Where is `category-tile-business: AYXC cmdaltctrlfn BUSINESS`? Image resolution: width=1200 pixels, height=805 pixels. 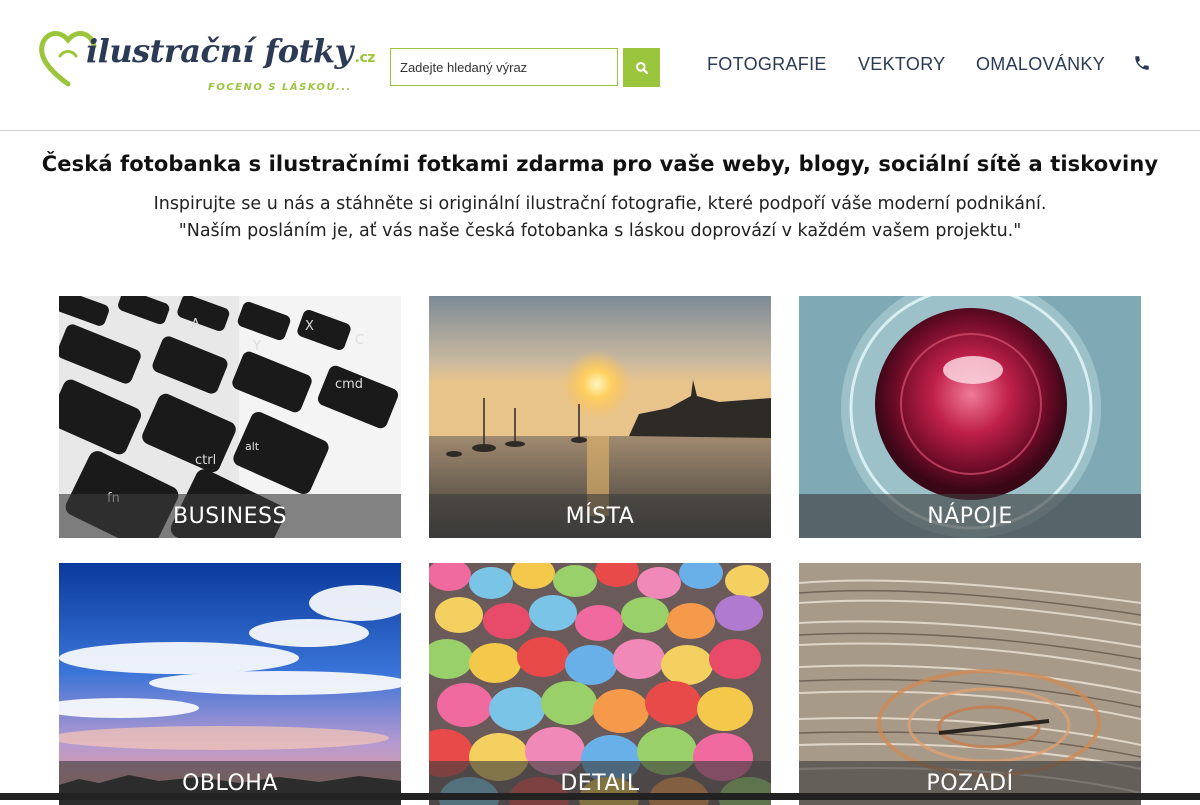
category-tile-business: AYXC cmdaltctrlfn BUSINESS is located at coordinates (230, 417).